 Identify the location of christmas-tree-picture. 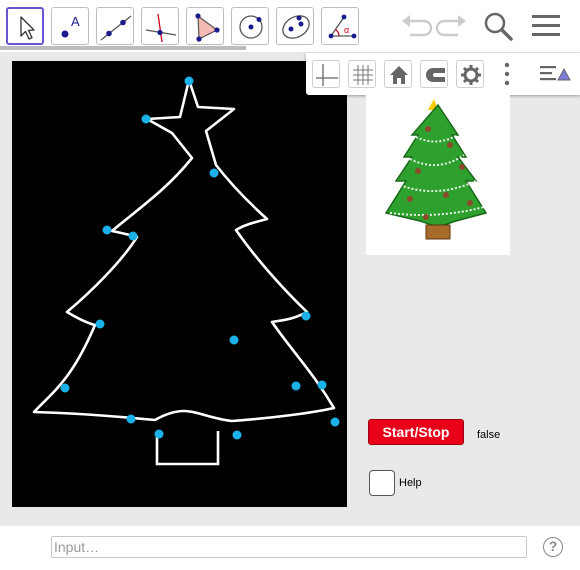
(436, 169).